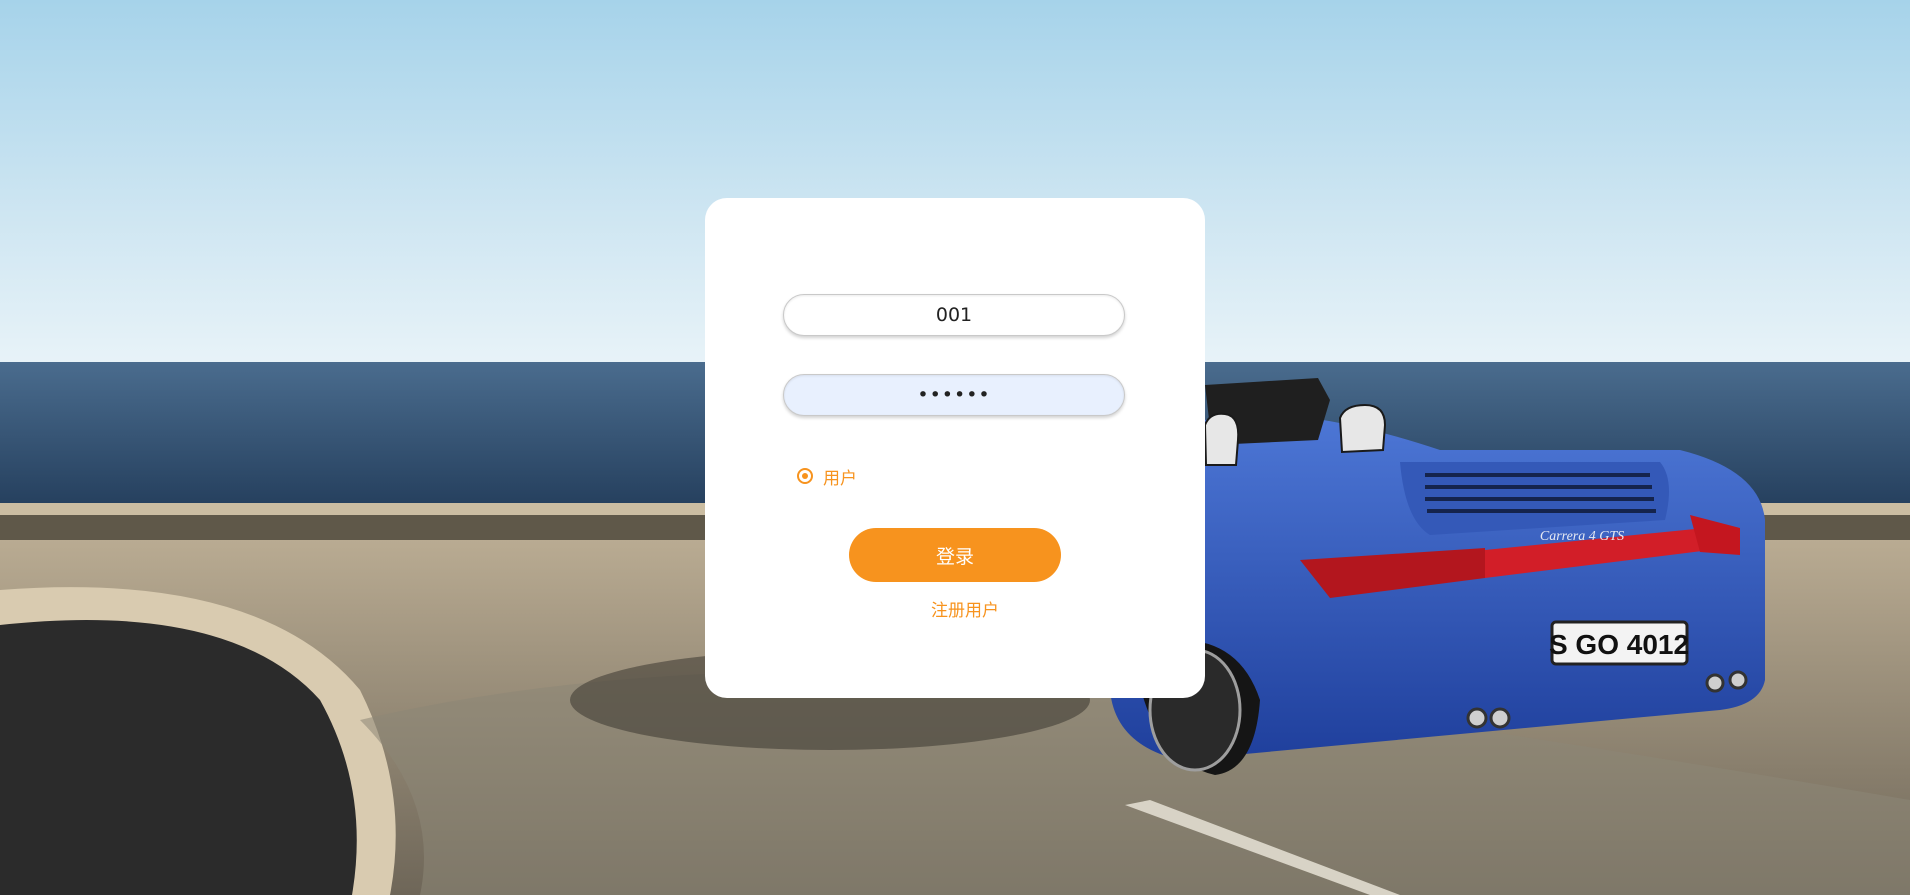  I want to click on login-card: 用户 登录 注册用户, so click(955, 448).